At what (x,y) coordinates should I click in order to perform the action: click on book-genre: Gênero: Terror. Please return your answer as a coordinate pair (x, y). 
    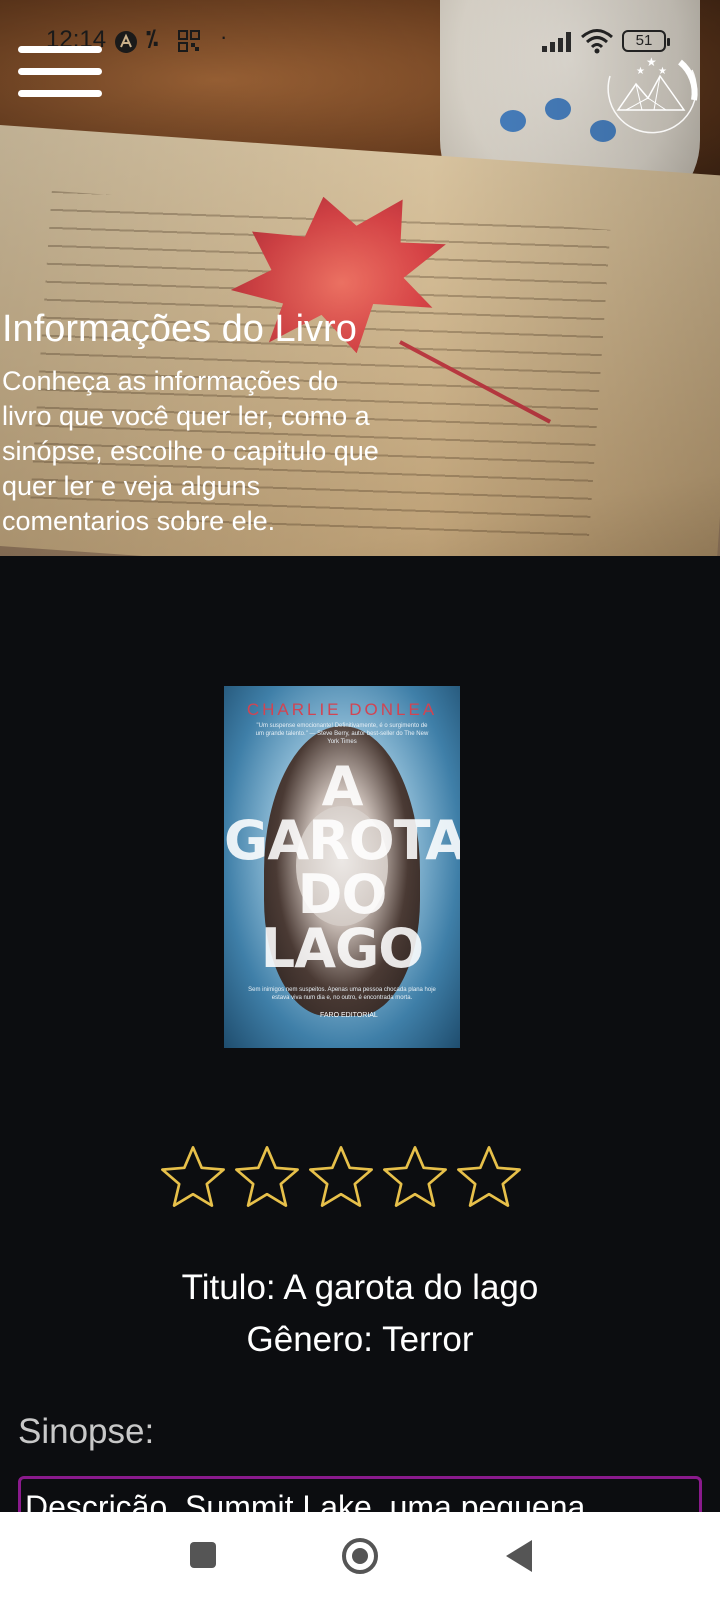
    Looking at the image, I should click on (360, 1339).